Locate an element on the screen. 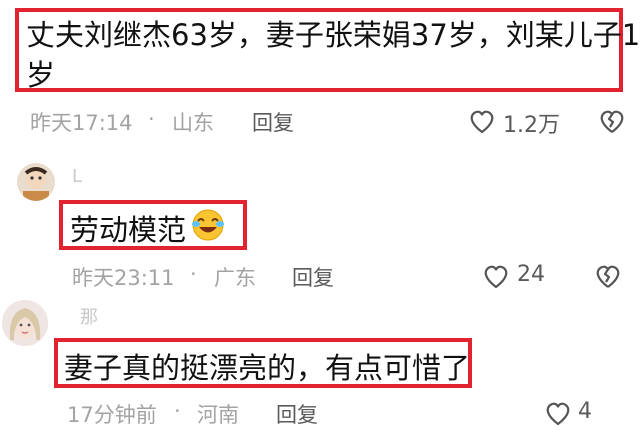 The width and height of the screenshot is (640, 430). comment-2-time: 昨天23:11 is located at coordinates (123, 278).